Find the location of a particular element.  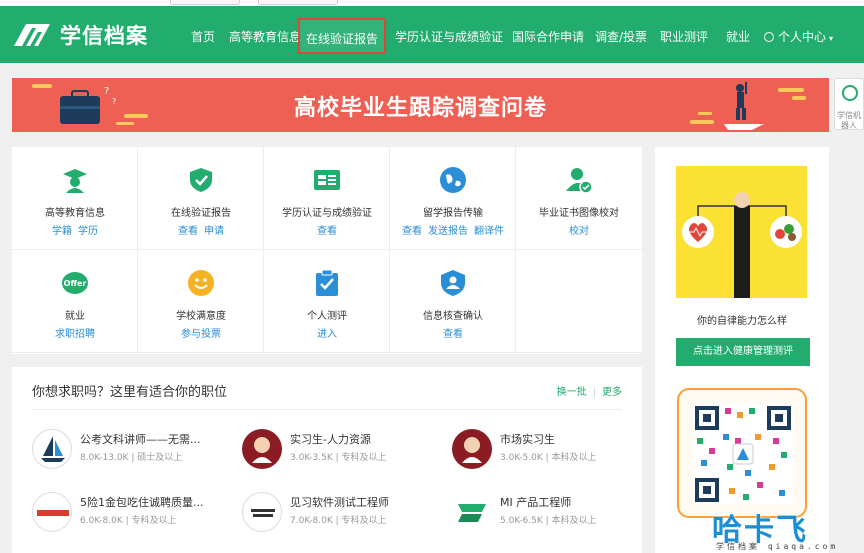

chevron-down-icon: ▾ is located at coordinates (831, 38).